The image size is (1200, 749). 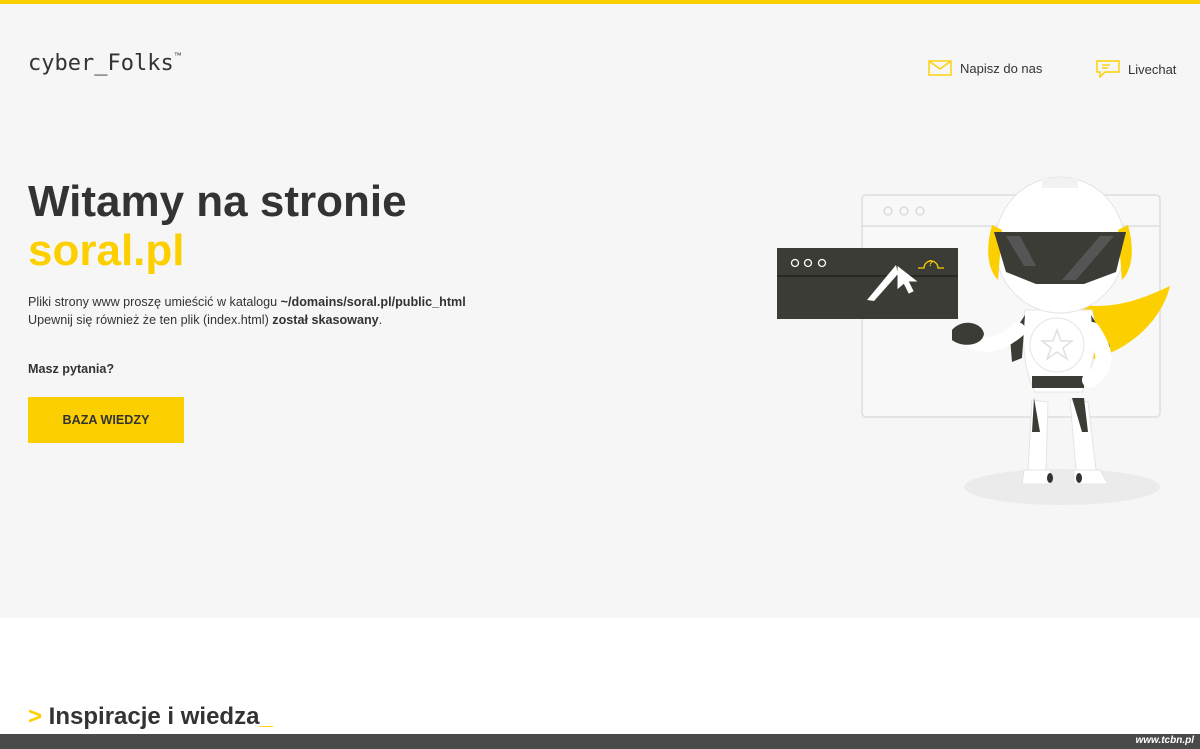 I want to click on brand-name: cyber_Folks, so click(x=101, y=63).